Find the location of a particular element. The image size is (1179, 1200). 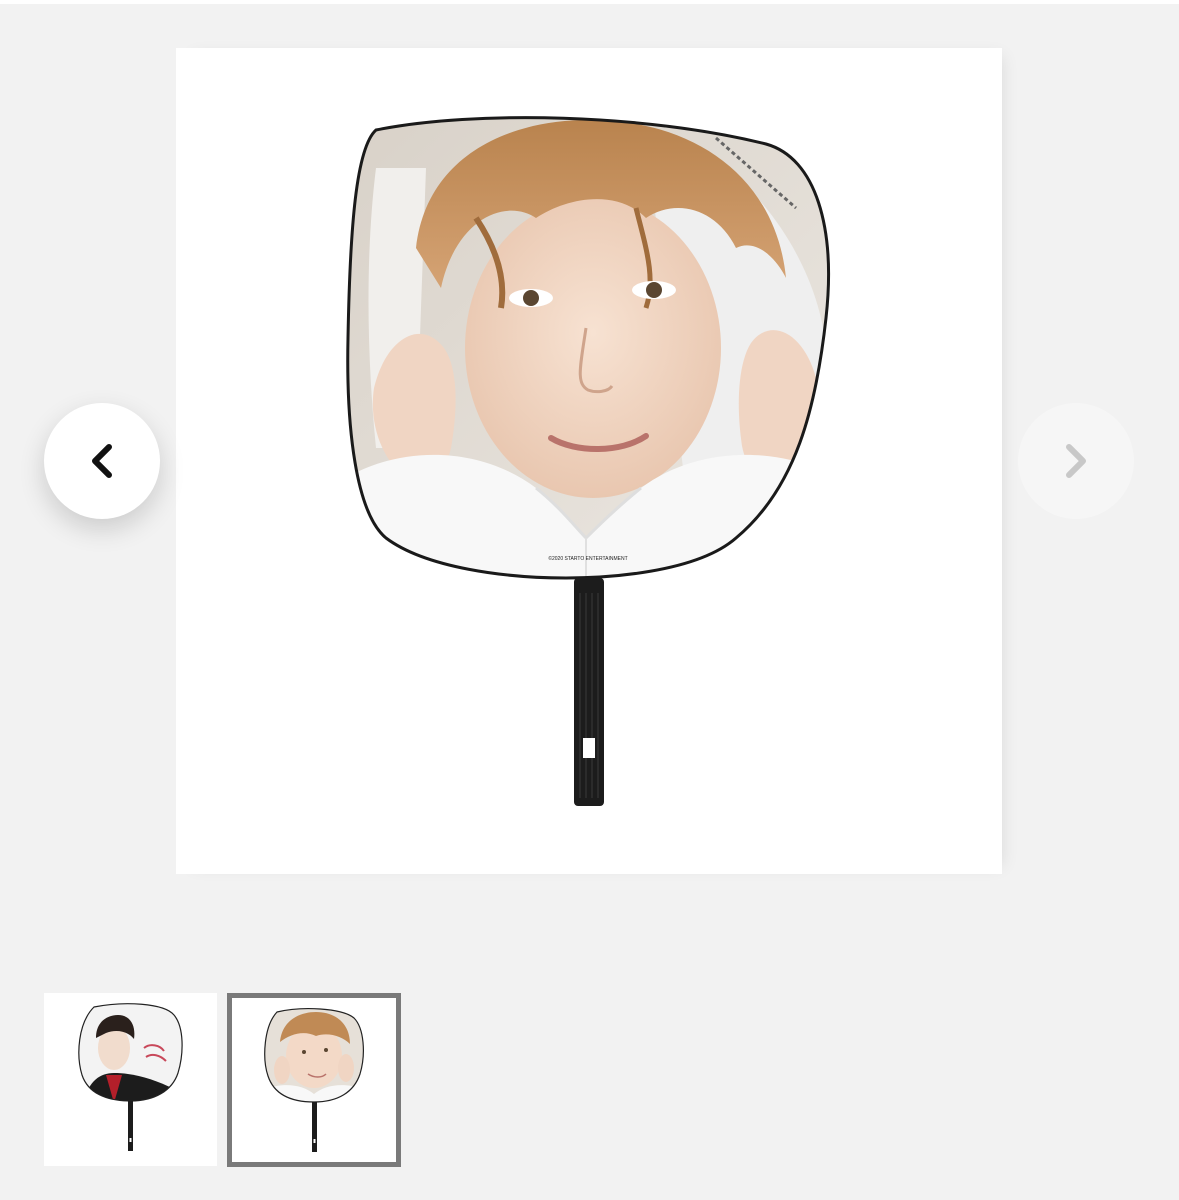

previous-image-button is located at coordinates (102, 461).